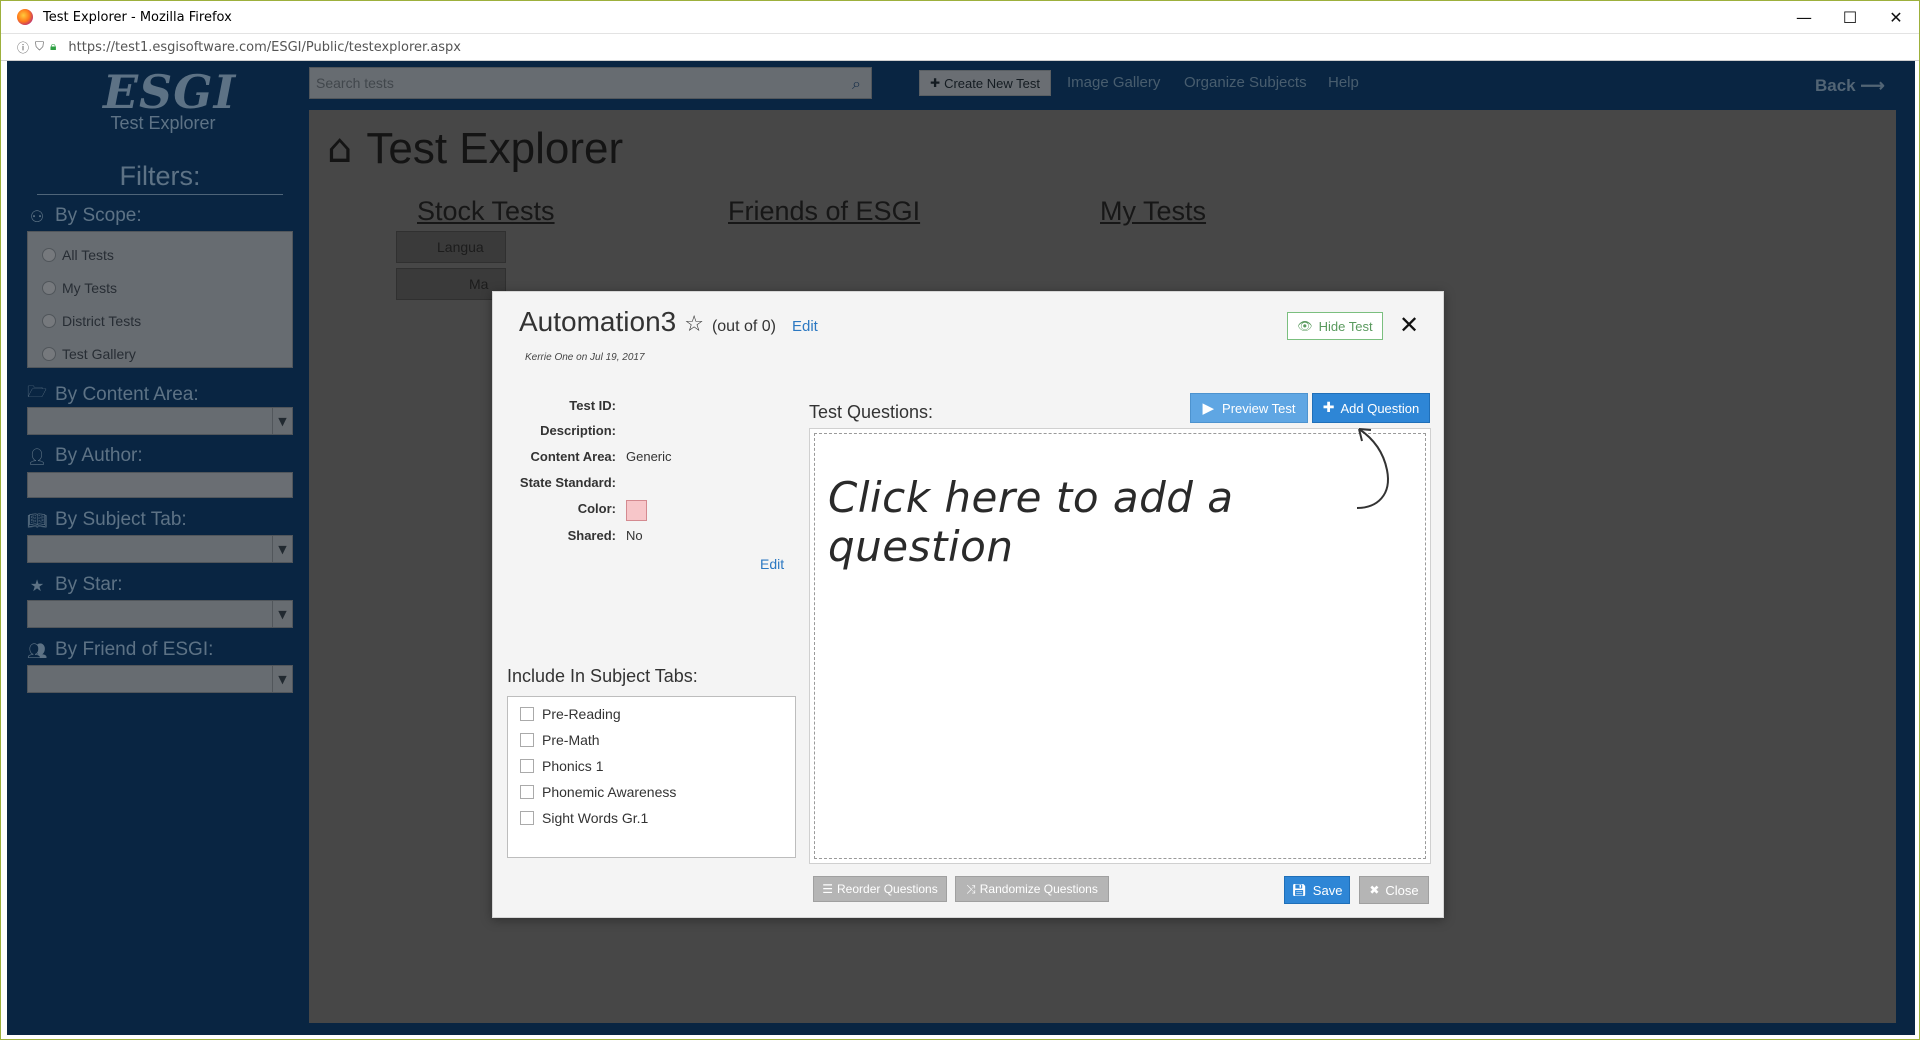 The width and height of the screenshot is (1920, 1040). What do you see at coordinates (602, 676) in the screenshot?
I see `include-subject-tabs-label: Include In Subject Tabs:` at bounding box center [602, 676].